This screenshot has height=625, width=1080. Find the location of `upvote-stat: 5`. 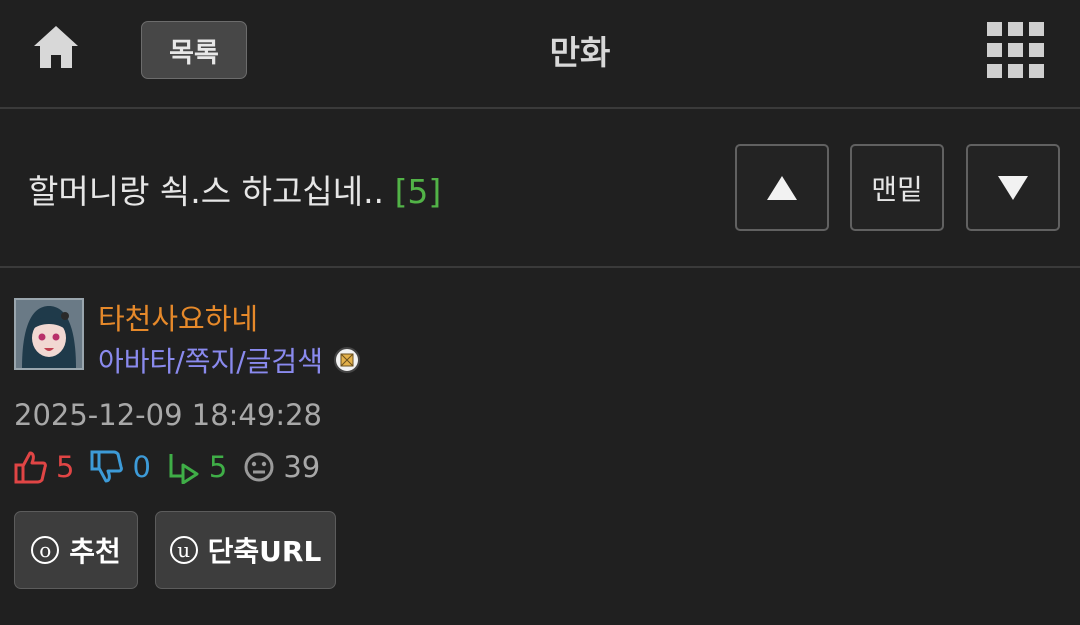

upvote-stat: 5 is located at coordinates (44, 467).